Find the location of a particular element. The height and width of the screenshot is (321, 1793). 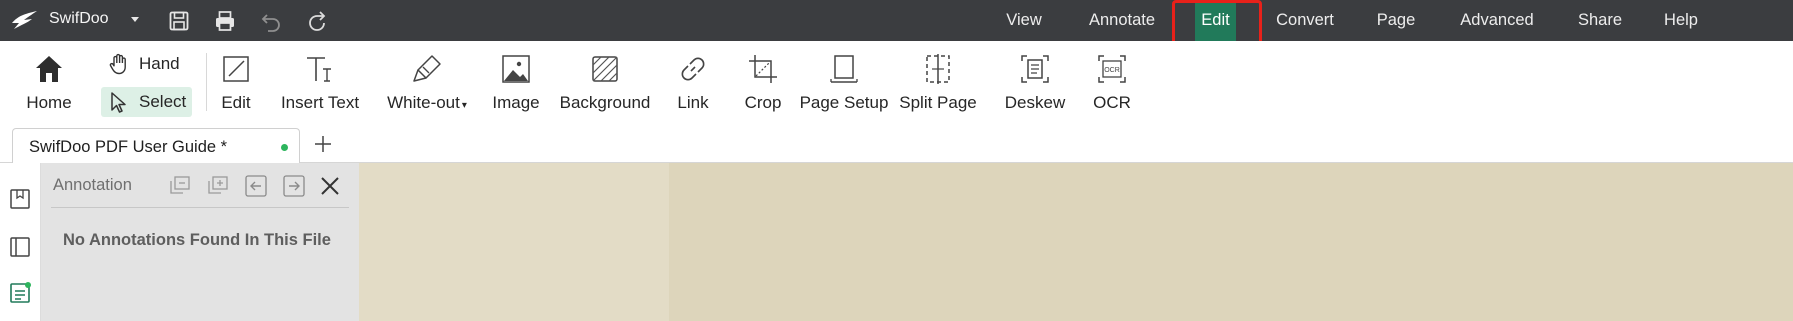

print-icon is located at coordinates (225, 21).